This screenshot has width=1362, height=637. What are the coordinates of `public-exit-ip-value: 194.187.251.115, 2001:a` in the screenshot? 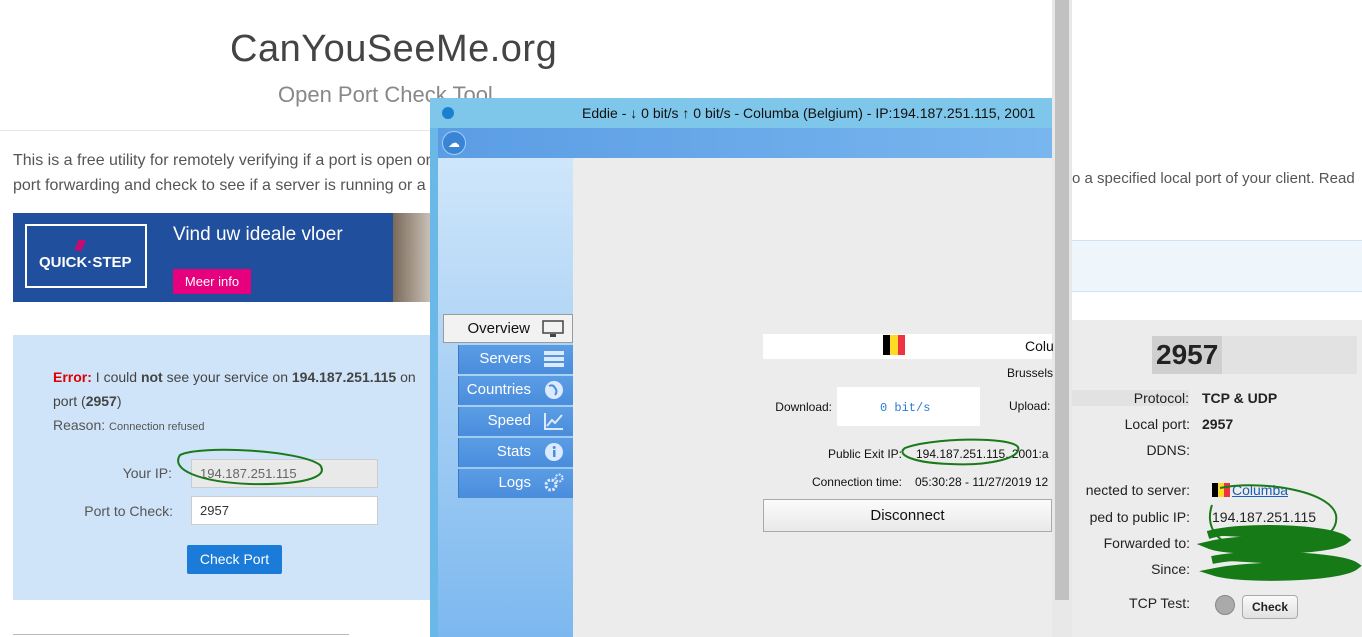 It's located at (982, 454).